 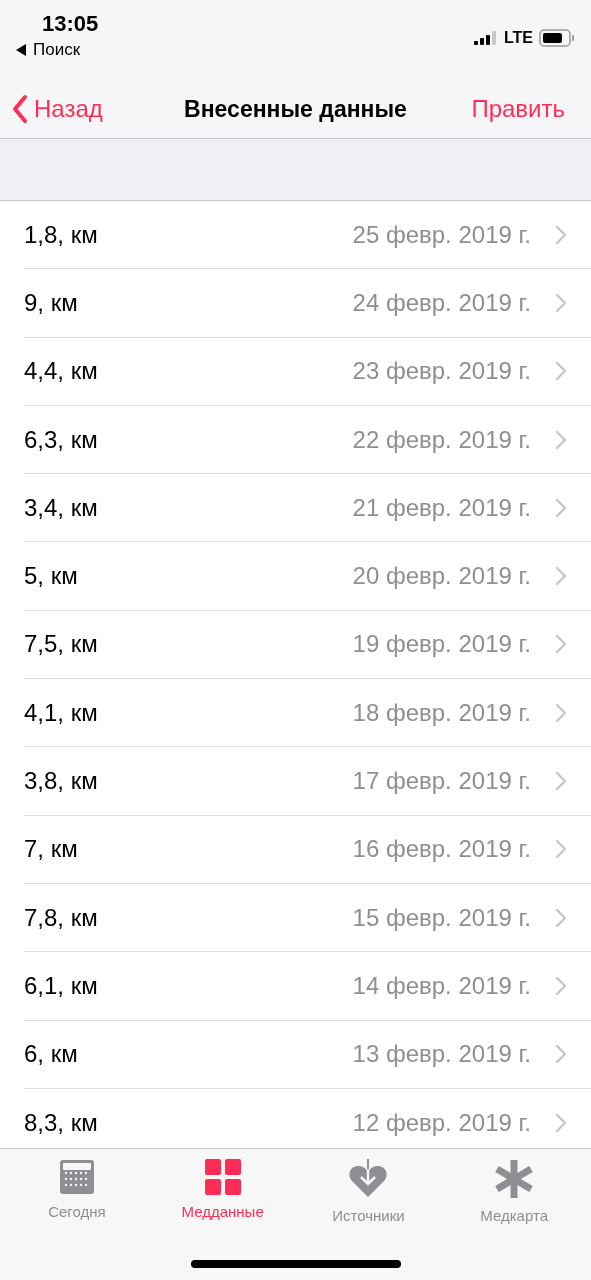 What do you see at coordinates (441, 234) in the screenshot?
I see `entry-date: 25 февр. 2019 г.` at bounding box center [441, 234].